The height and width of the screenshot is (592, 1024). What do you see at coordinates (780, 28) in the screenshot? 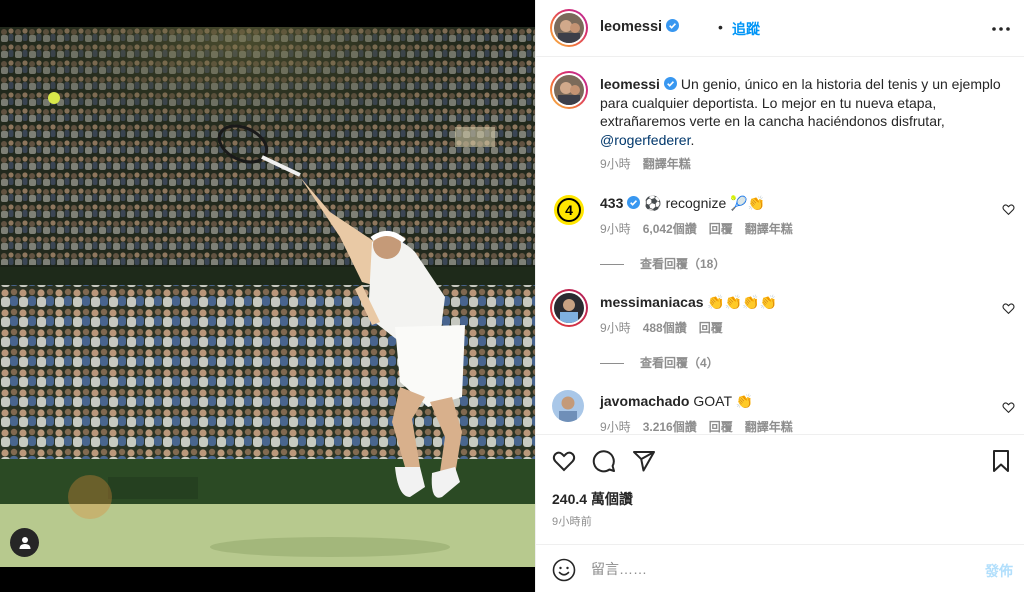
I see `post-header: leomessi • 追蹤` at bounding box center [780, 28].